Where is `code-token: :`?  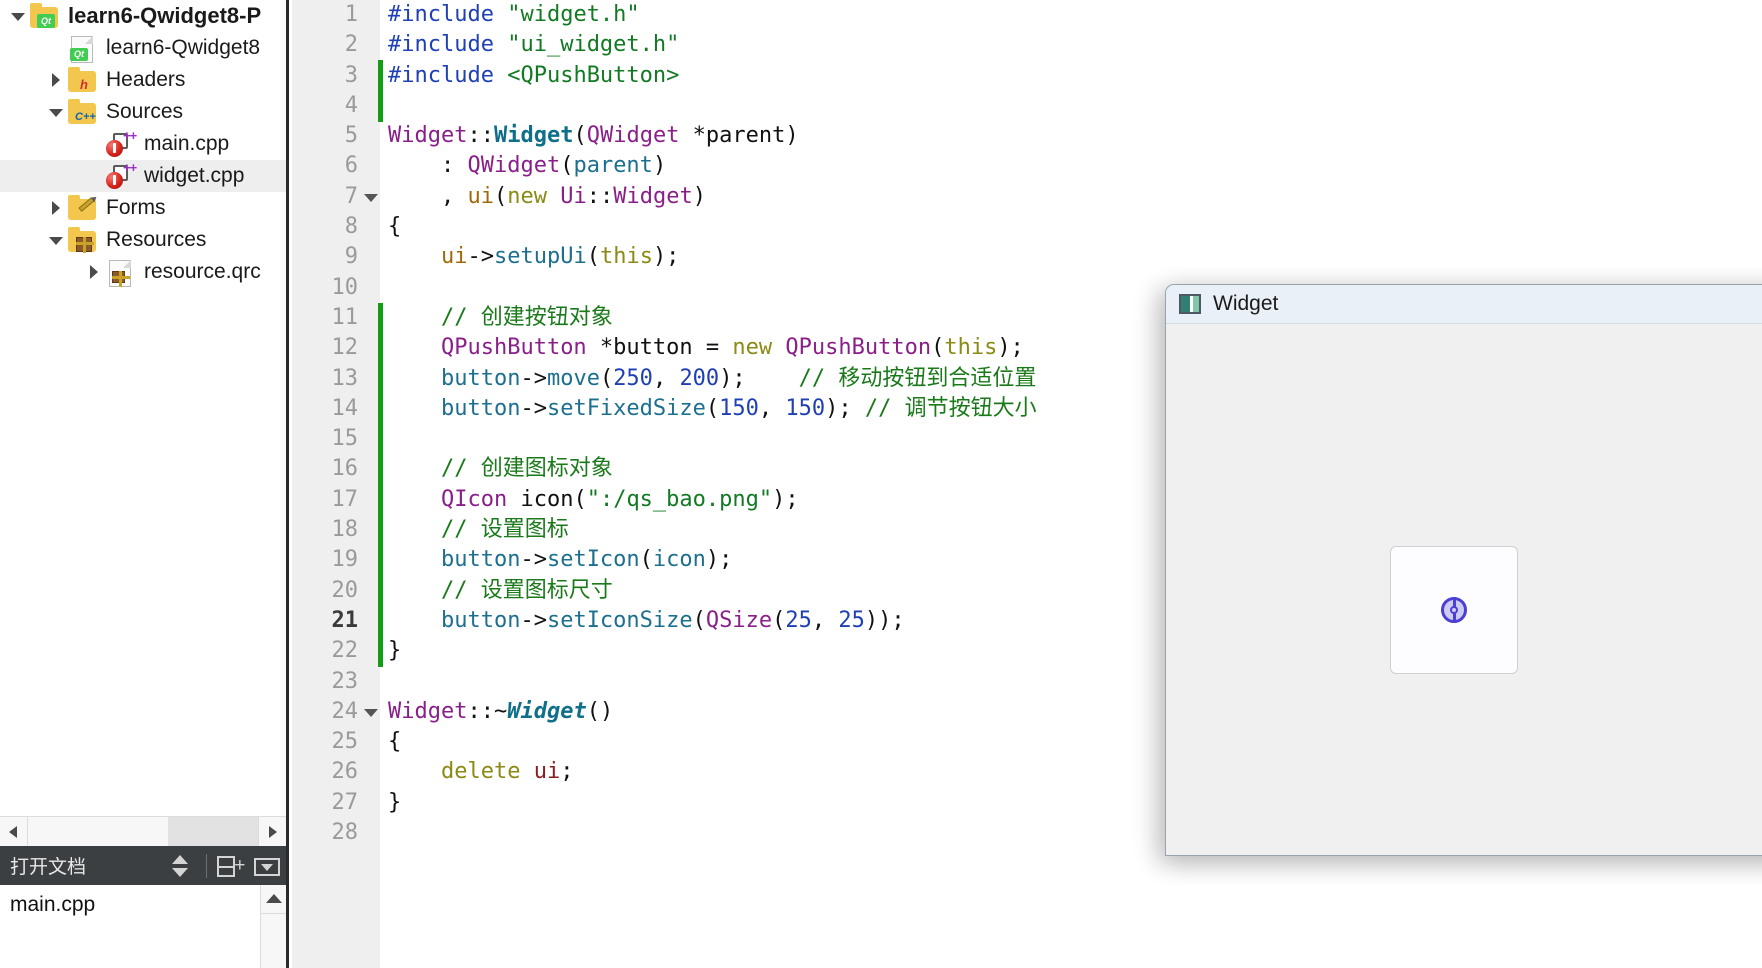
code-token: : is located at coordinates (428, 166).